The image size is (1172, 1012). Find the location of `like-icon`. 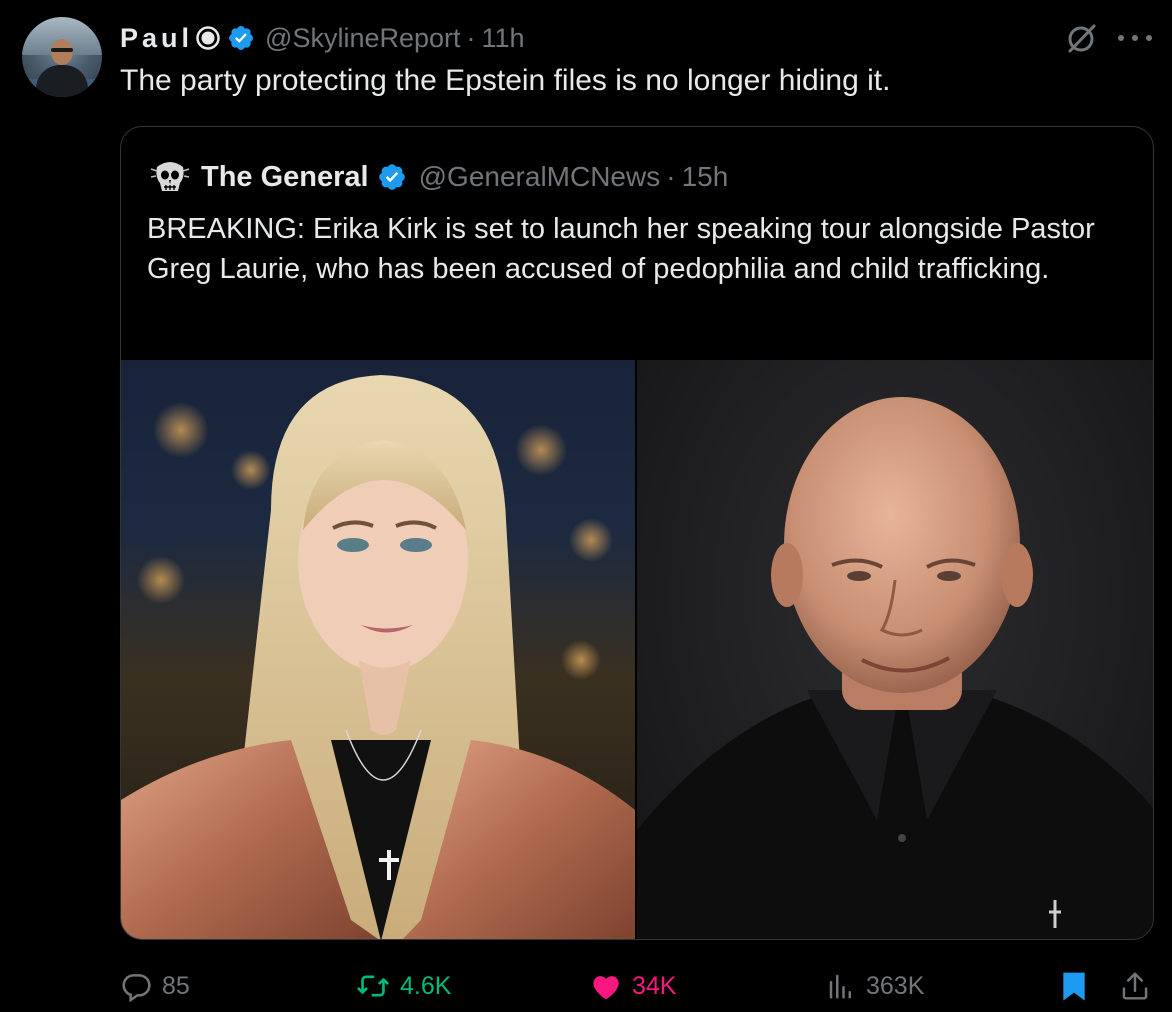

like-icon is located at coordinates (606, 986).